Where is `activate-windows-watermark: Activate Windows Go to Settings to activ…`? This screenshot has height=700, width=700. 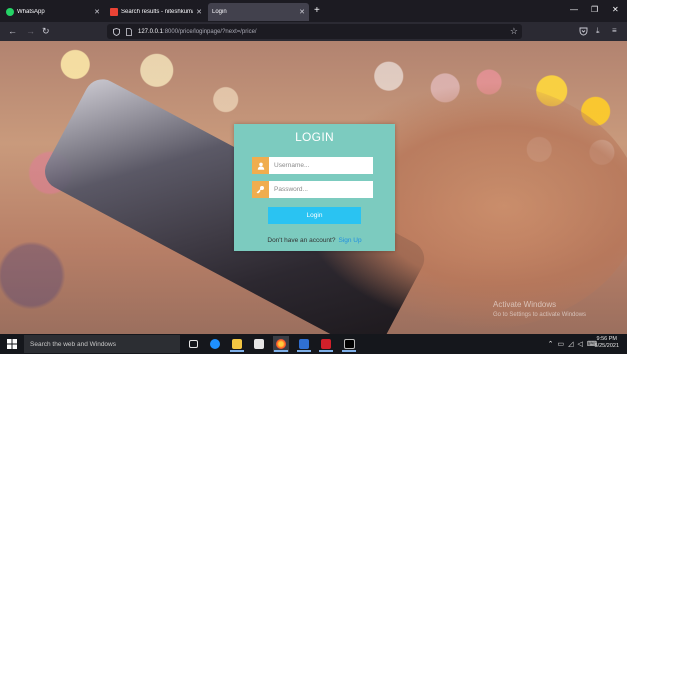
activate-windows-watermark: Activate Windows Go to Settings to activ… is located at coordinates (539, 310).